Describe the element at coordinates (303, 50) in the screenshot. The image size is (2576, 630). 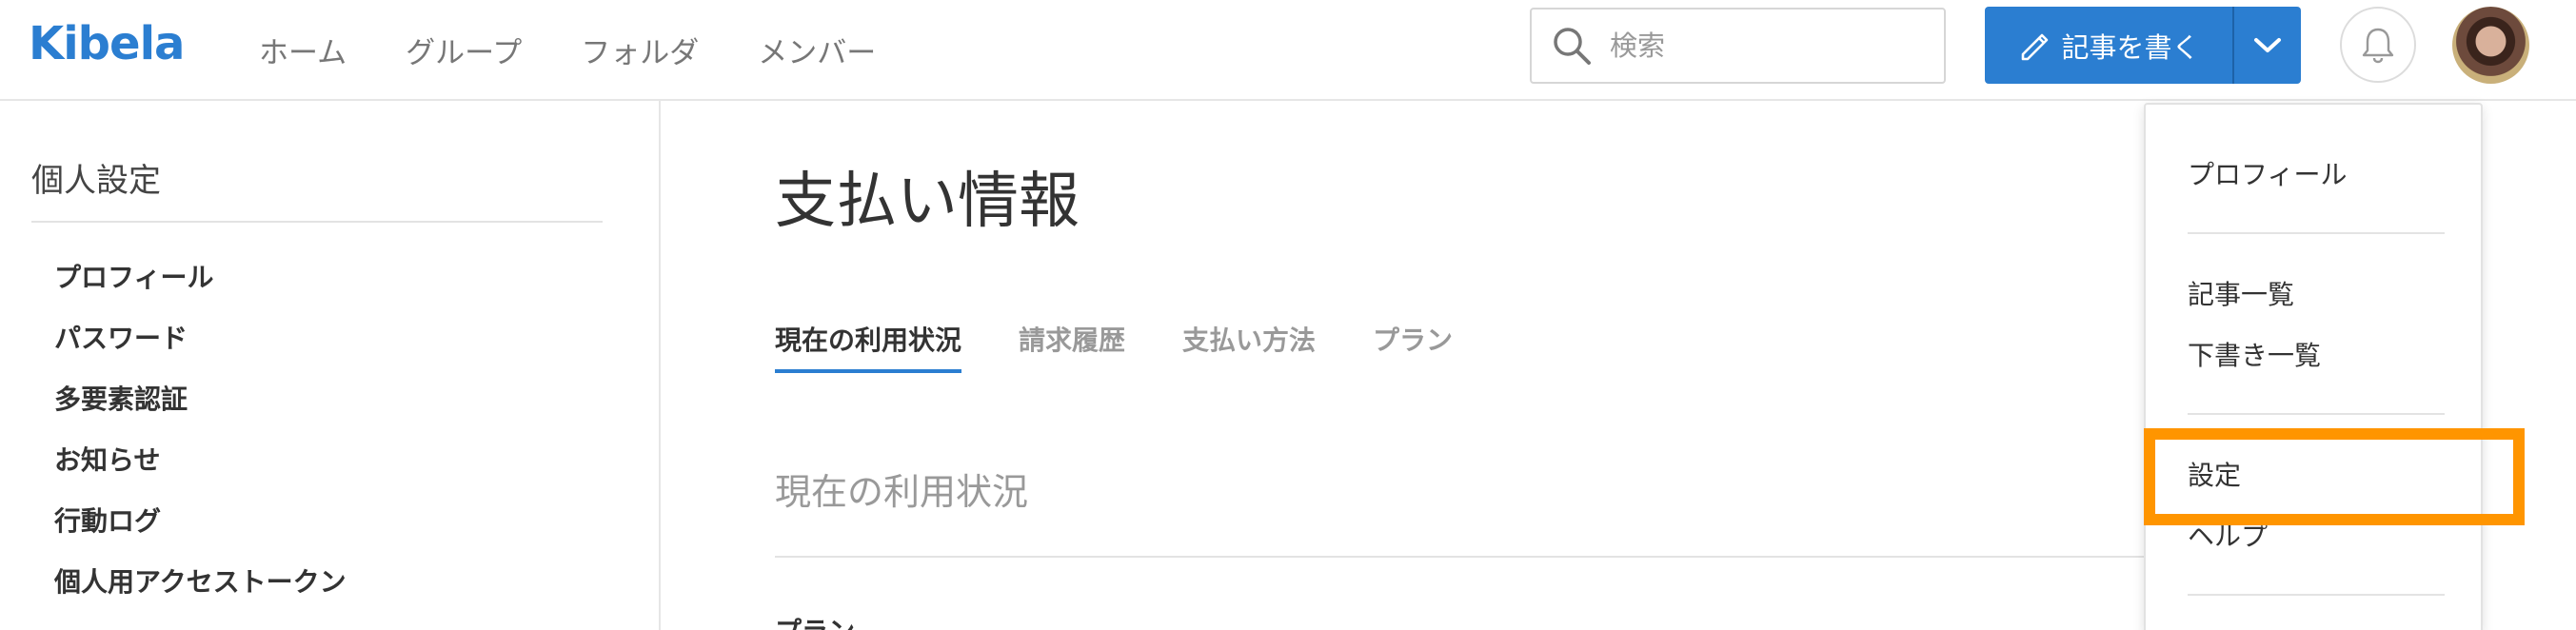
I see `nav-item-home: ホーム` at that location.